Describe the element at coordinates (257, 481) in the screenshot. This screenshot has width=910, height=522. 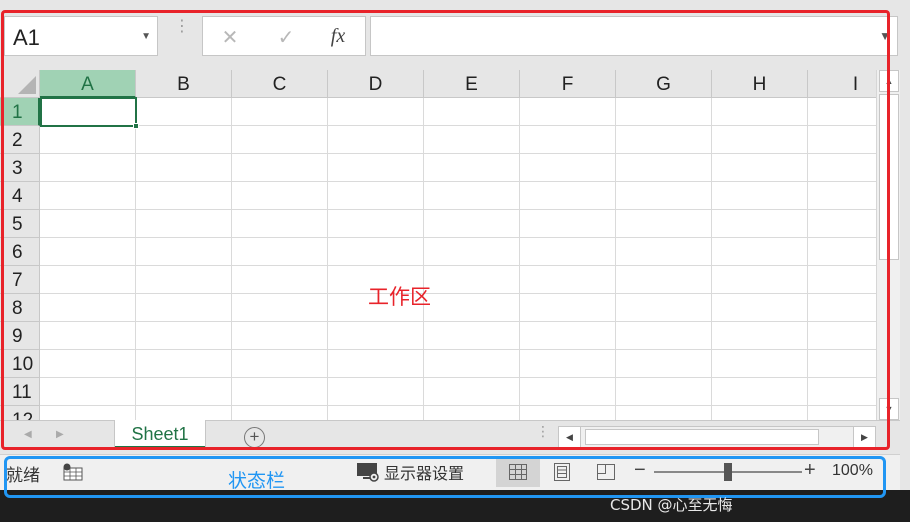
I see `status-bar-annotation-label: 状态栏` at that location.